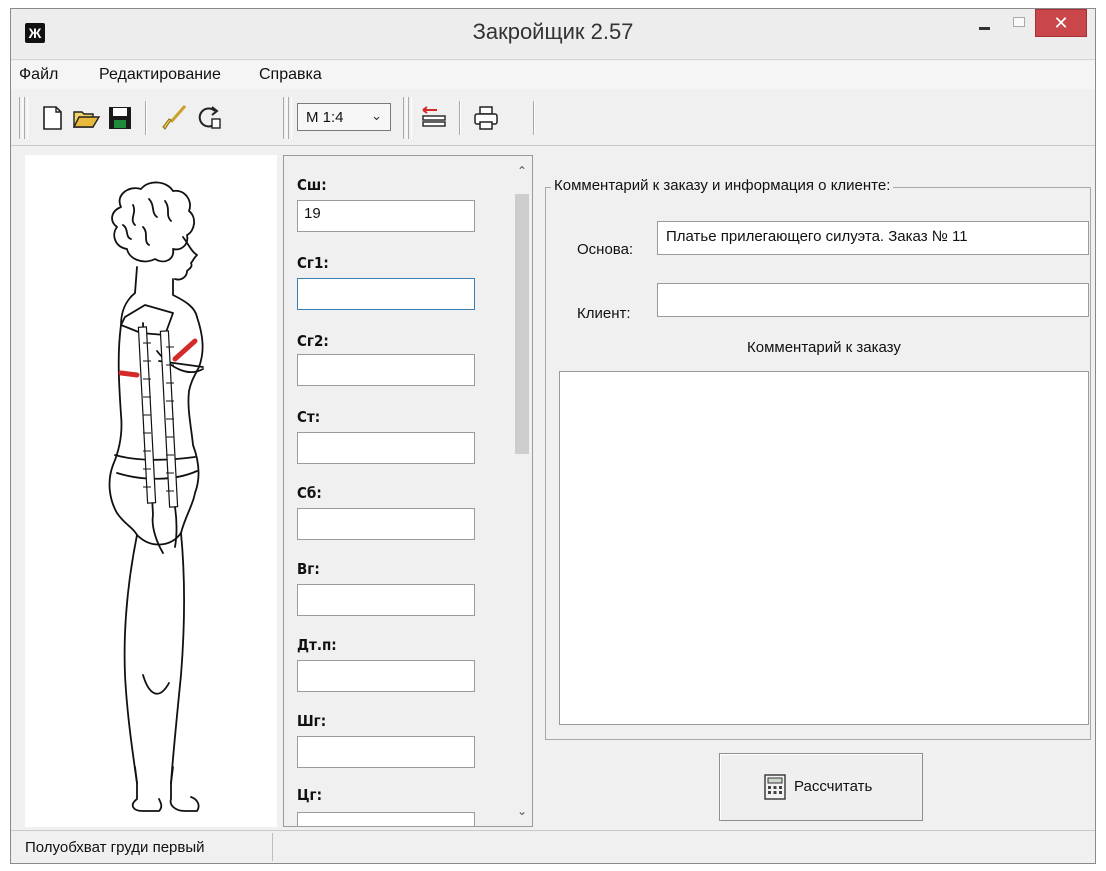  Describe the element at coordinates (308, 569) in the screenshot. I see `measure-label: Вг:` at that location.